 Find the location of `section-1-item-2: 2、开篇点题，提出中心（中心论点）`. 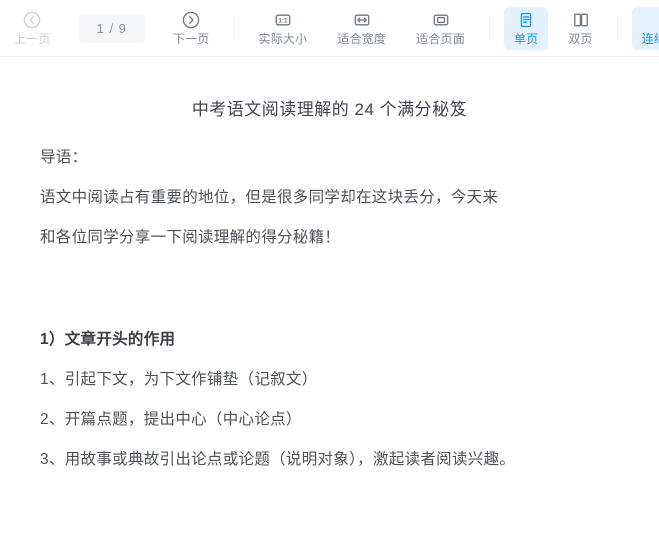

section-1-item-2: 2、开篇点题，提出中心（中心论点） is located at coordinates (171, 419).